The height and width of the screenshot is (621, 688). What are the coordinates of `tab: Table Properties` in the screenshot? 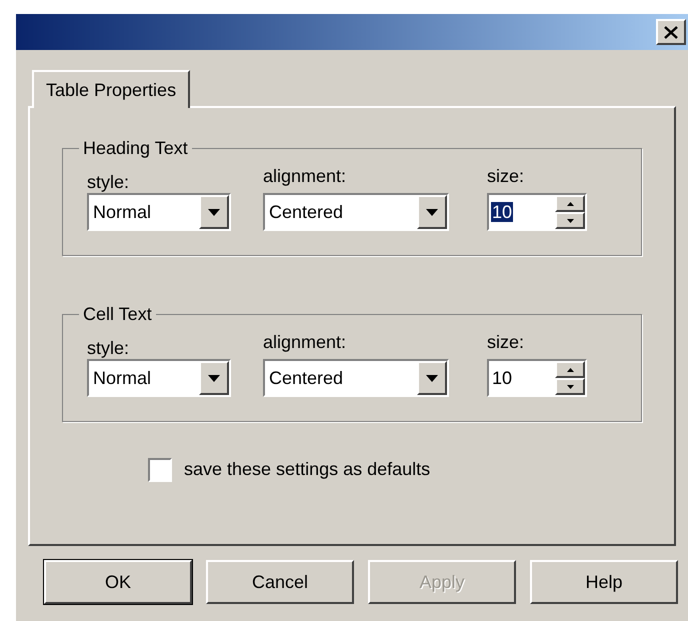 It's located at (111, 89).